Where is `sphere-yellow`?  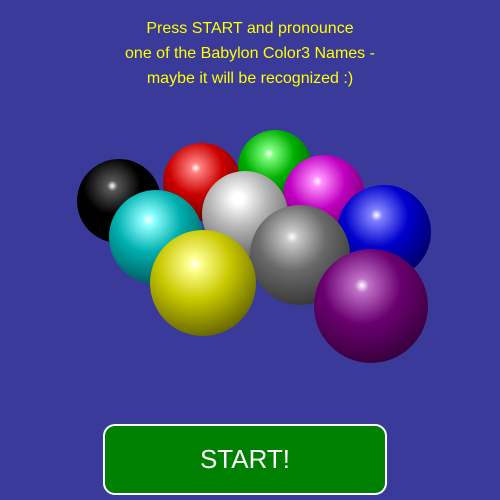 sphere-yellow is located at coordinates (203, 283).